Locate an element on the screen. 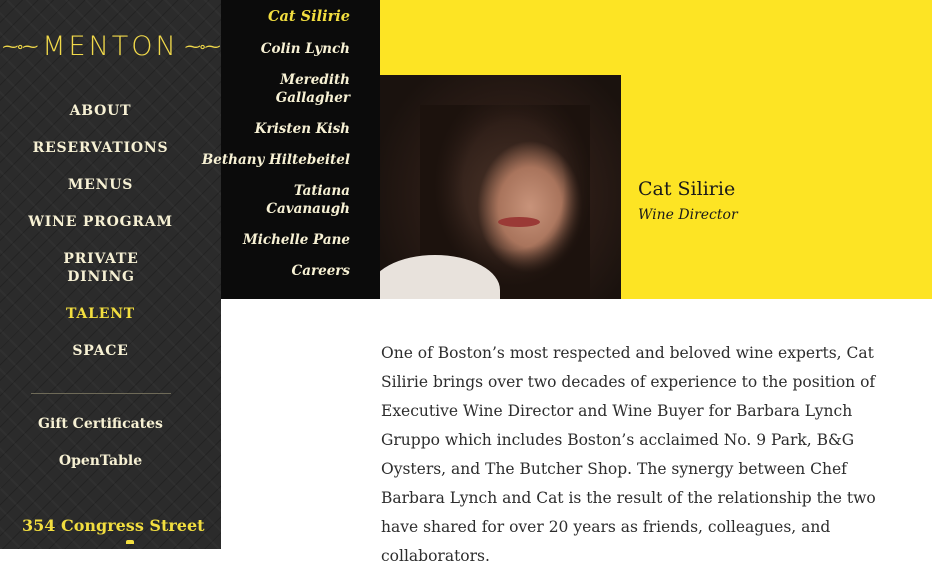 This screenshot has width=932, height=571. talent-item-meredith-gallagher: Meredith Gallagher is located at coordinates (313, 89).